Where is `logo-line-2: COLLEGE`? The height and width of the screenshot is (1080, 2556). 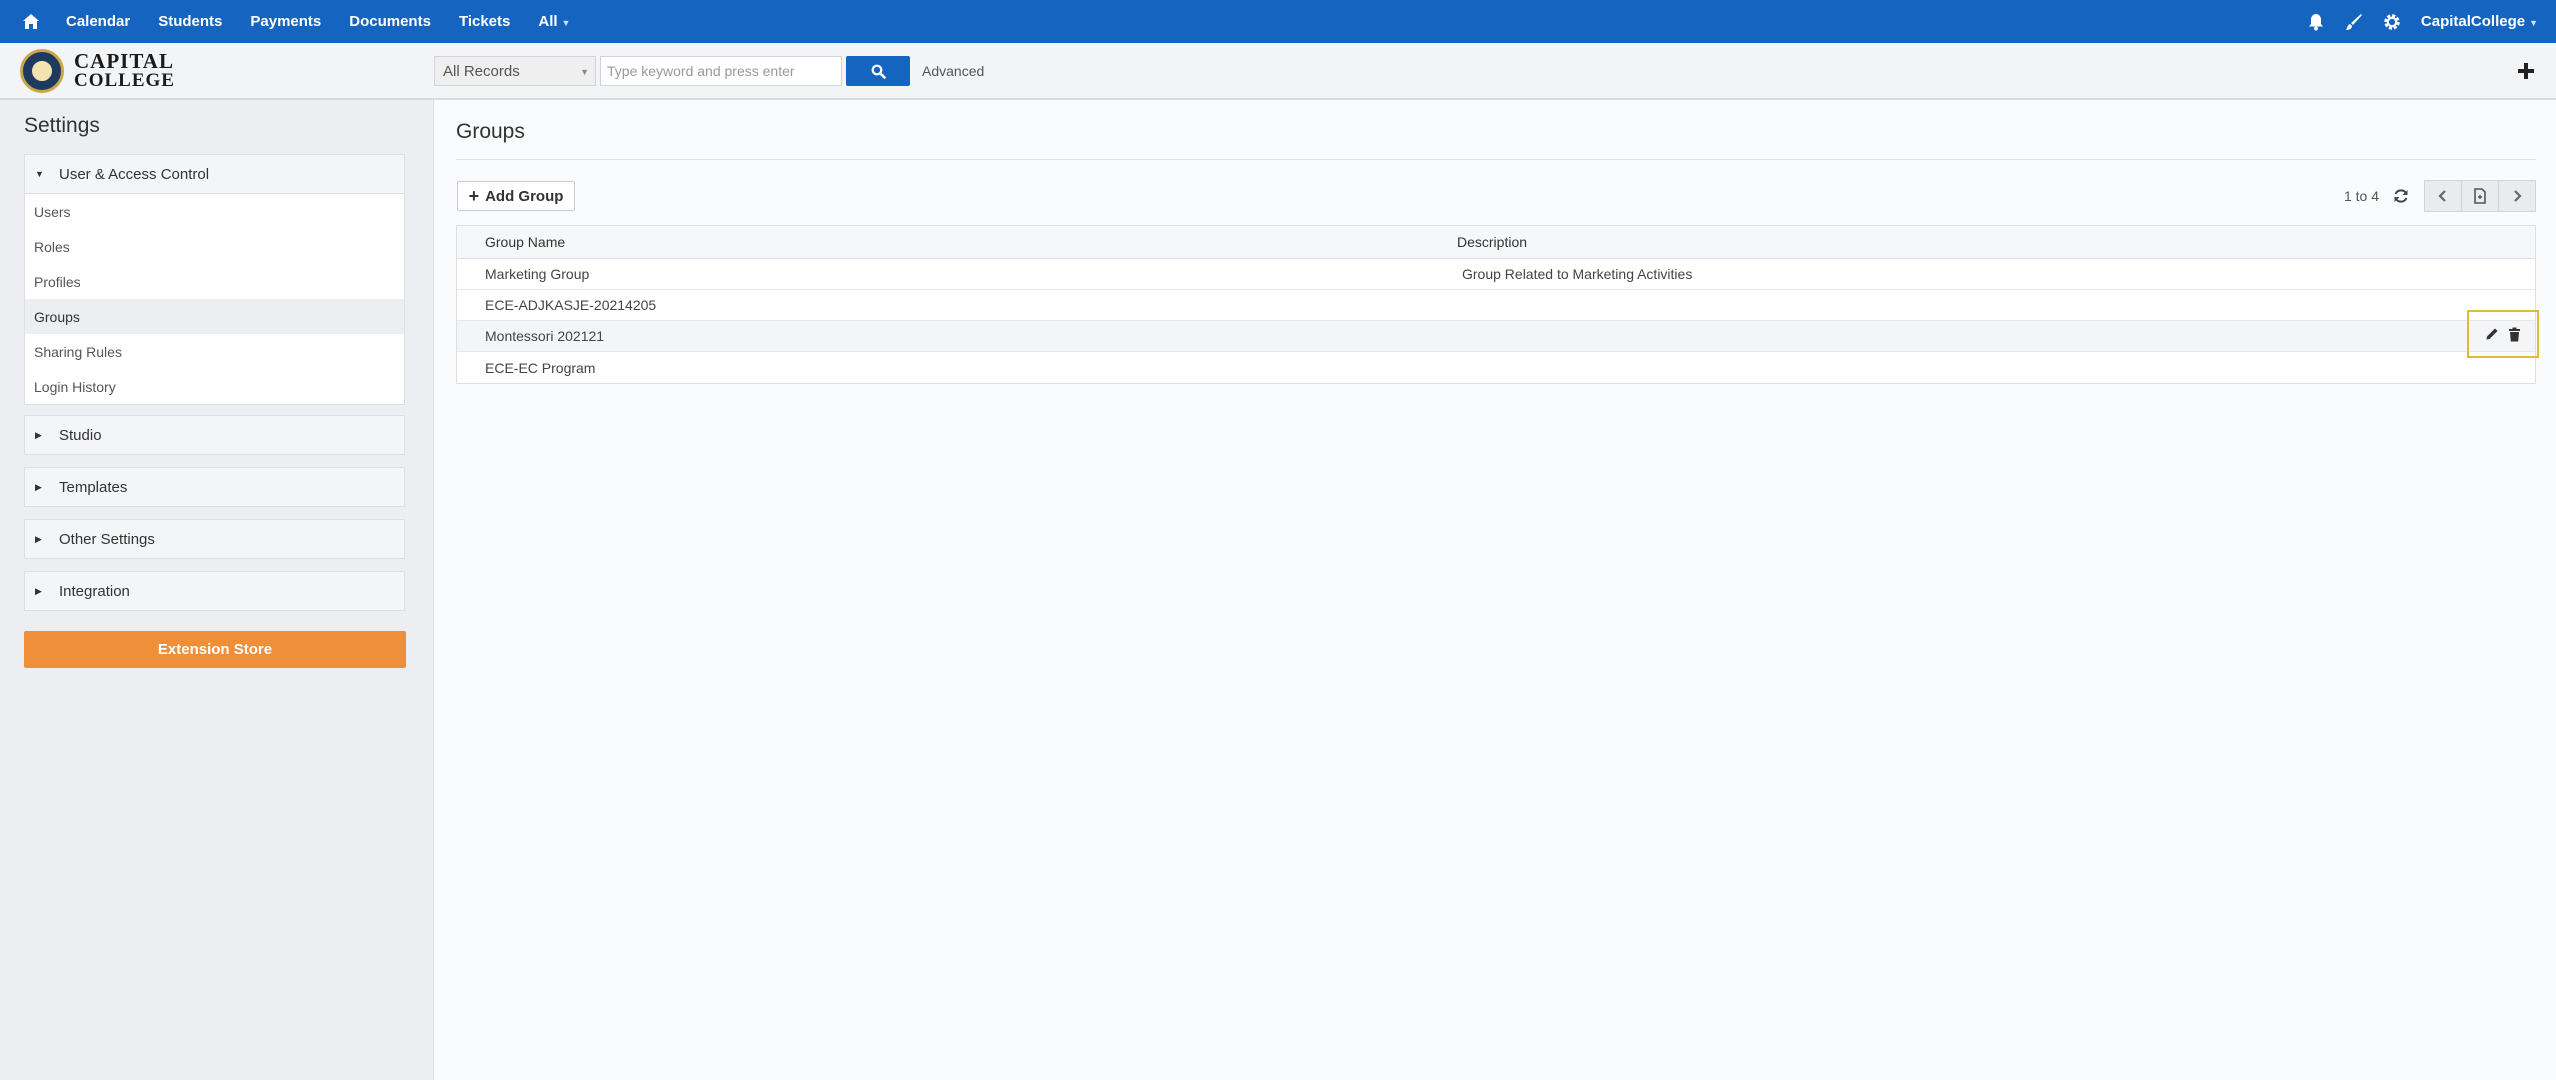
logo-line-2: COLLEGE is located at coordinates (124, 80).